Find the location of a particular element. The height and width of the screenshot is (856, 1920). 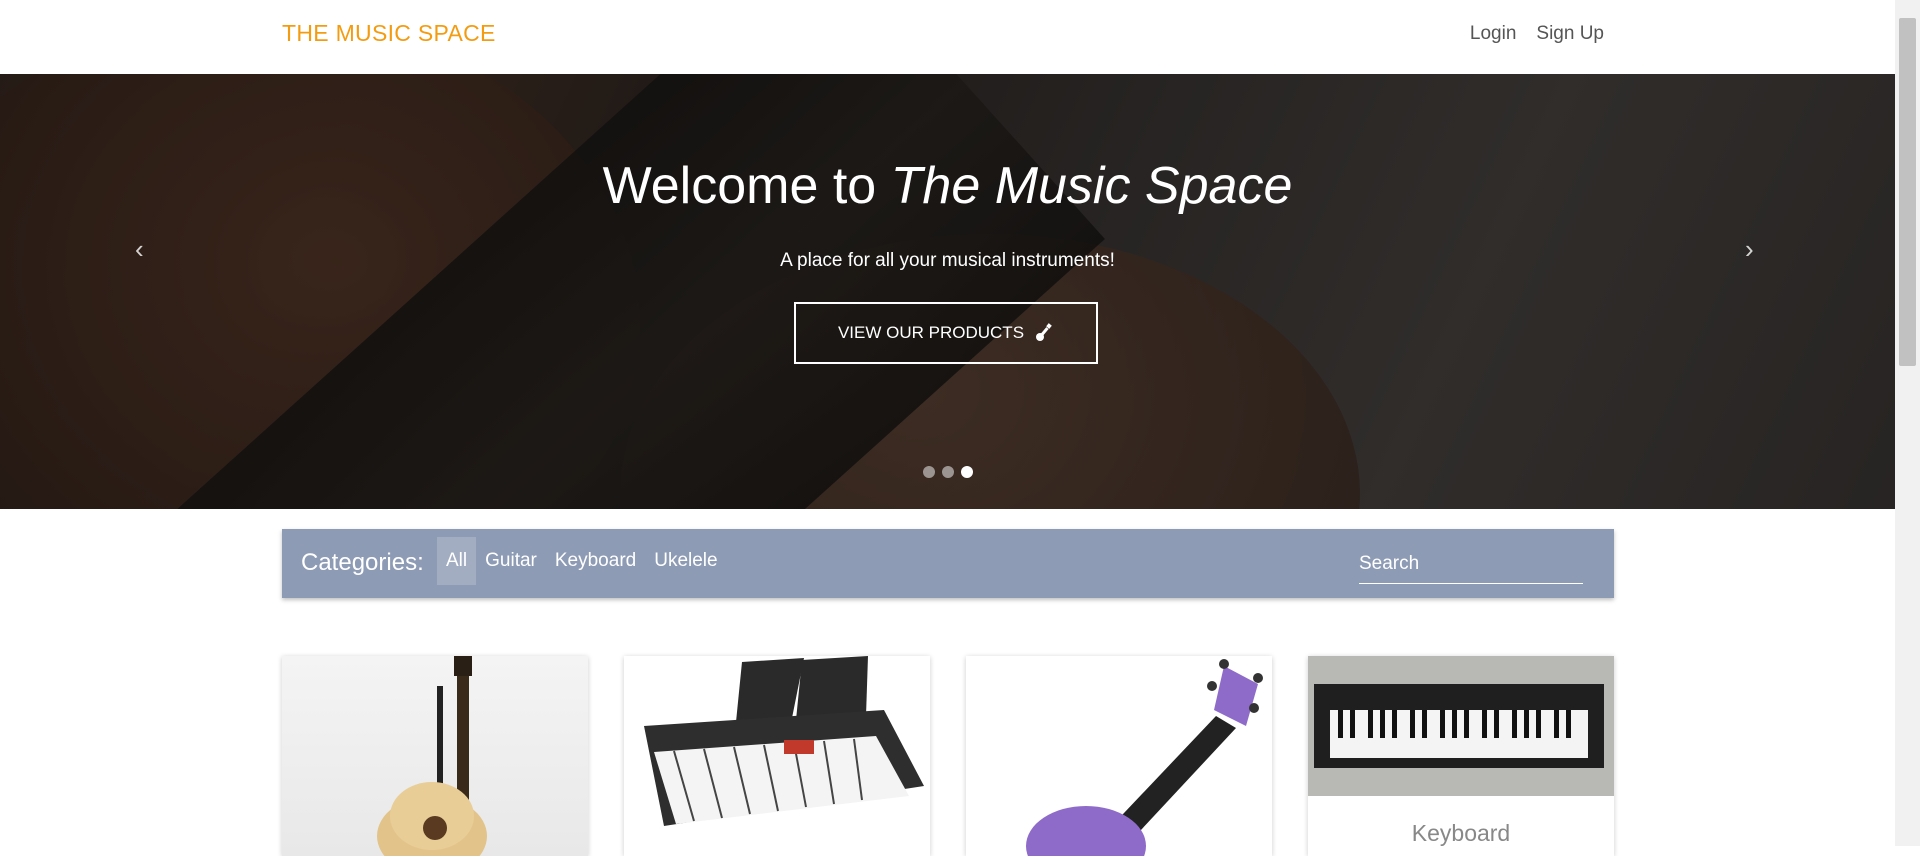

carousel-next-arrow: › is located at coordinates (1749, 249).